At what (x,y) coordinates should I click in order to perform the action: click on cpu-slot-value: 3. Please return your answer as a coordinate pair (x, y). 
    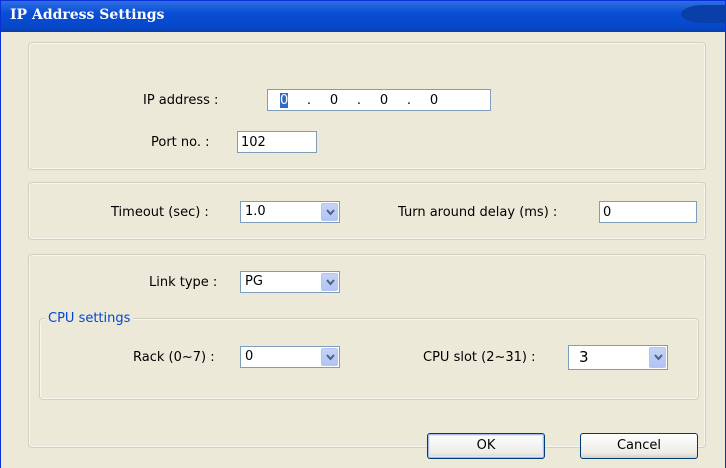
    Looking at the image, I should click on (584, 357).